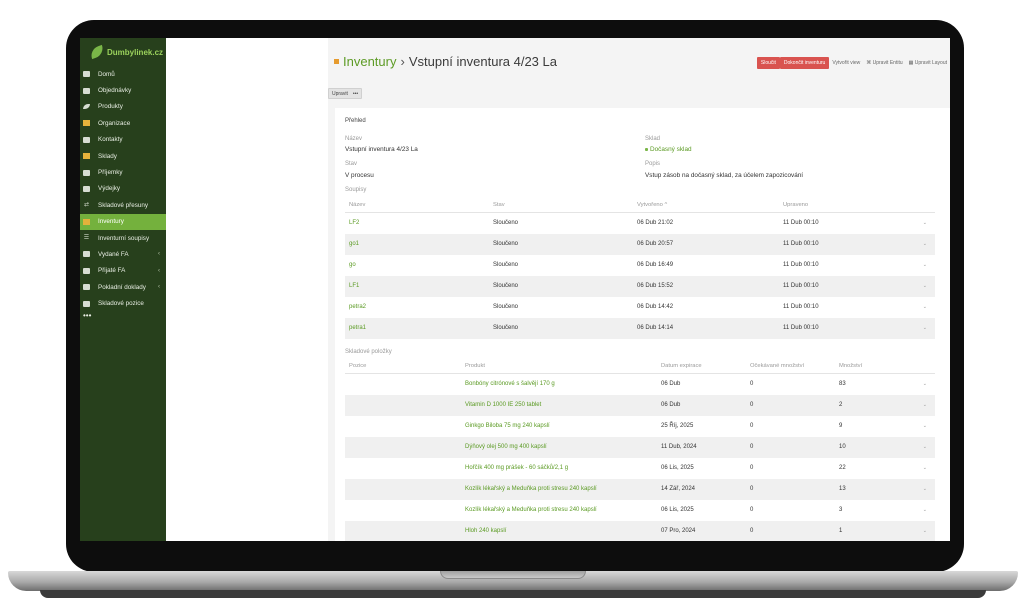  I want to click on edit-layout-button: ▦ Upravit Layout, so click(928, 63).